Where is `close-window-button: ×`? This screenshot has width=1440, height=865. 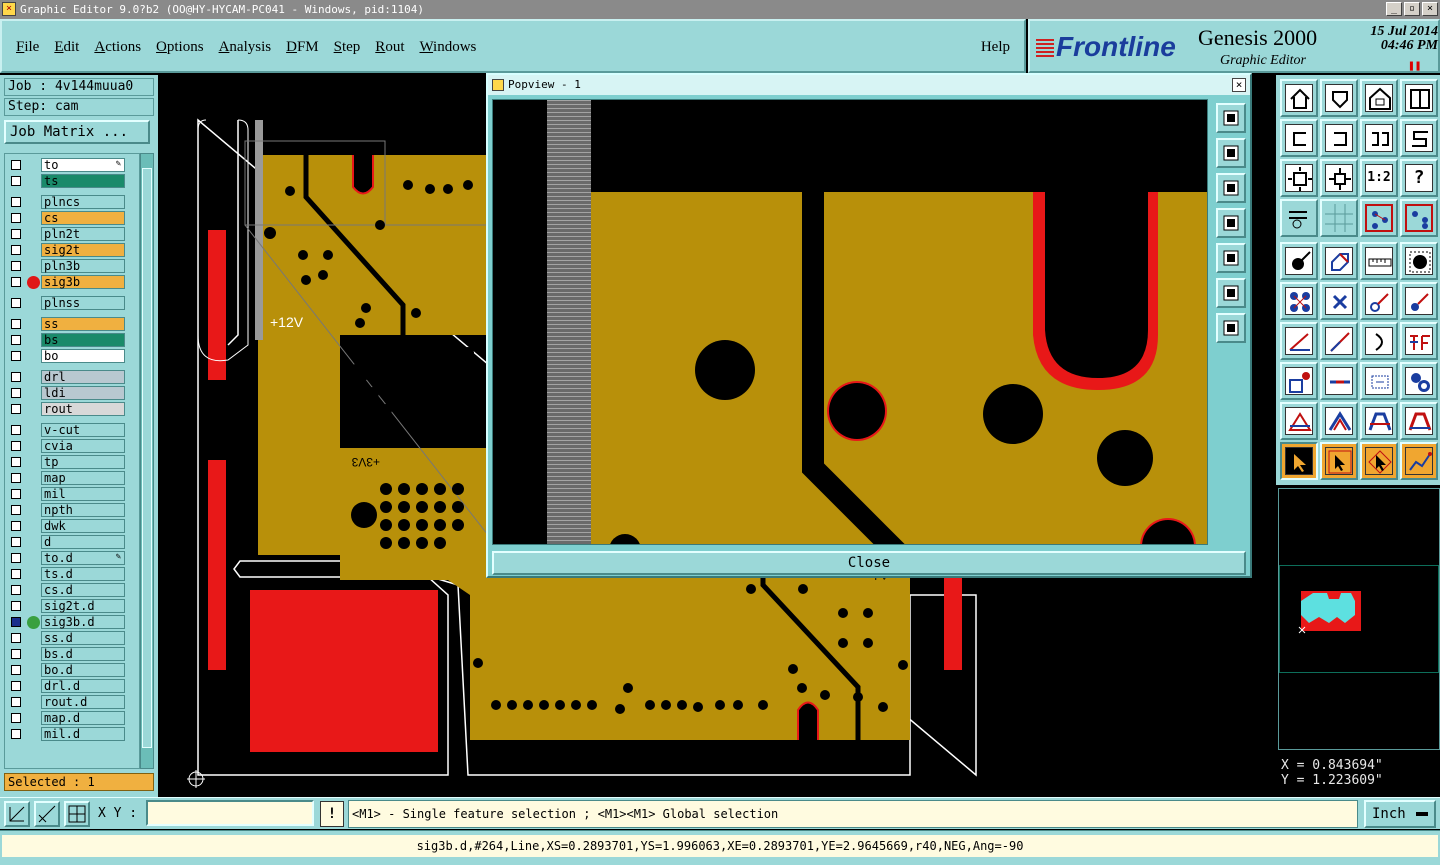
close-window-button: × is located at coordinates (1430, 9).